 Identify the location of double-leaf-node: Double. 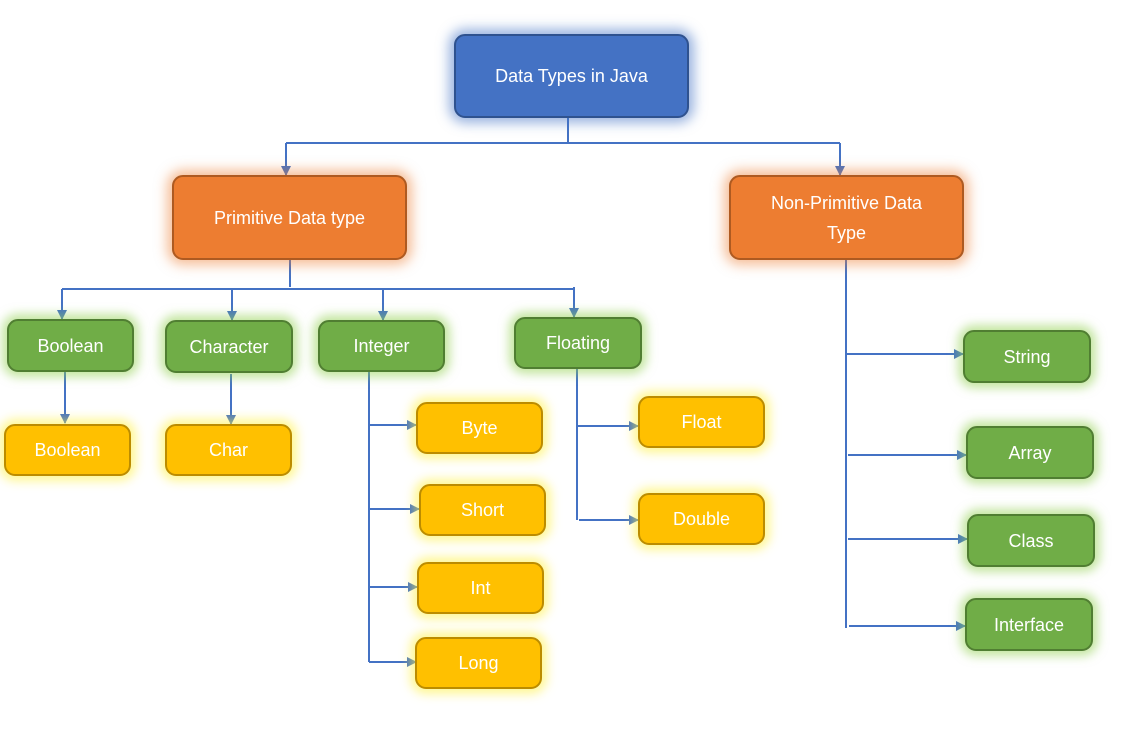
(701, 519).